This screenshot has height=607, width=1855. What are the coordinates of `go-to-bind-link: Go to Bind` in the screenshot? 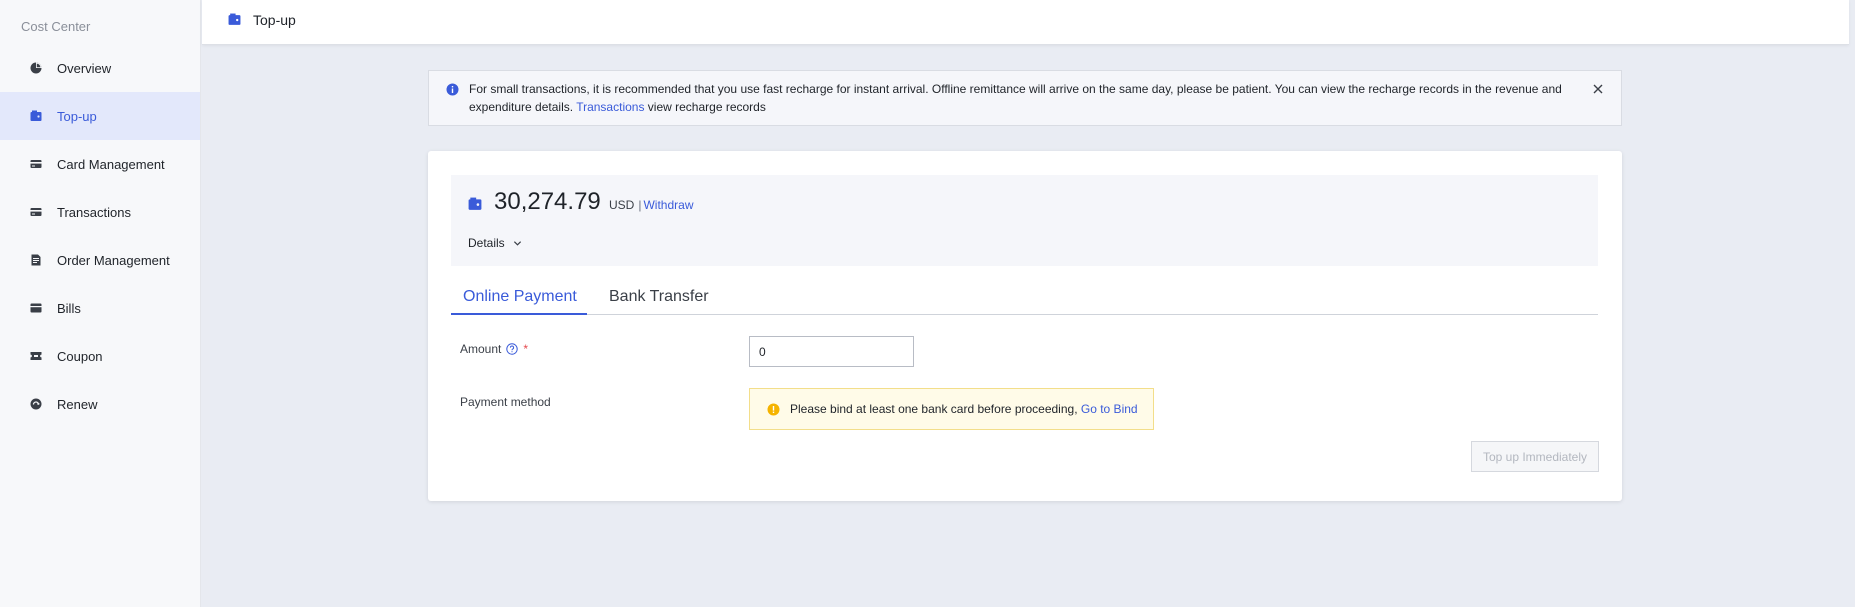 It's located at (1109, 409).